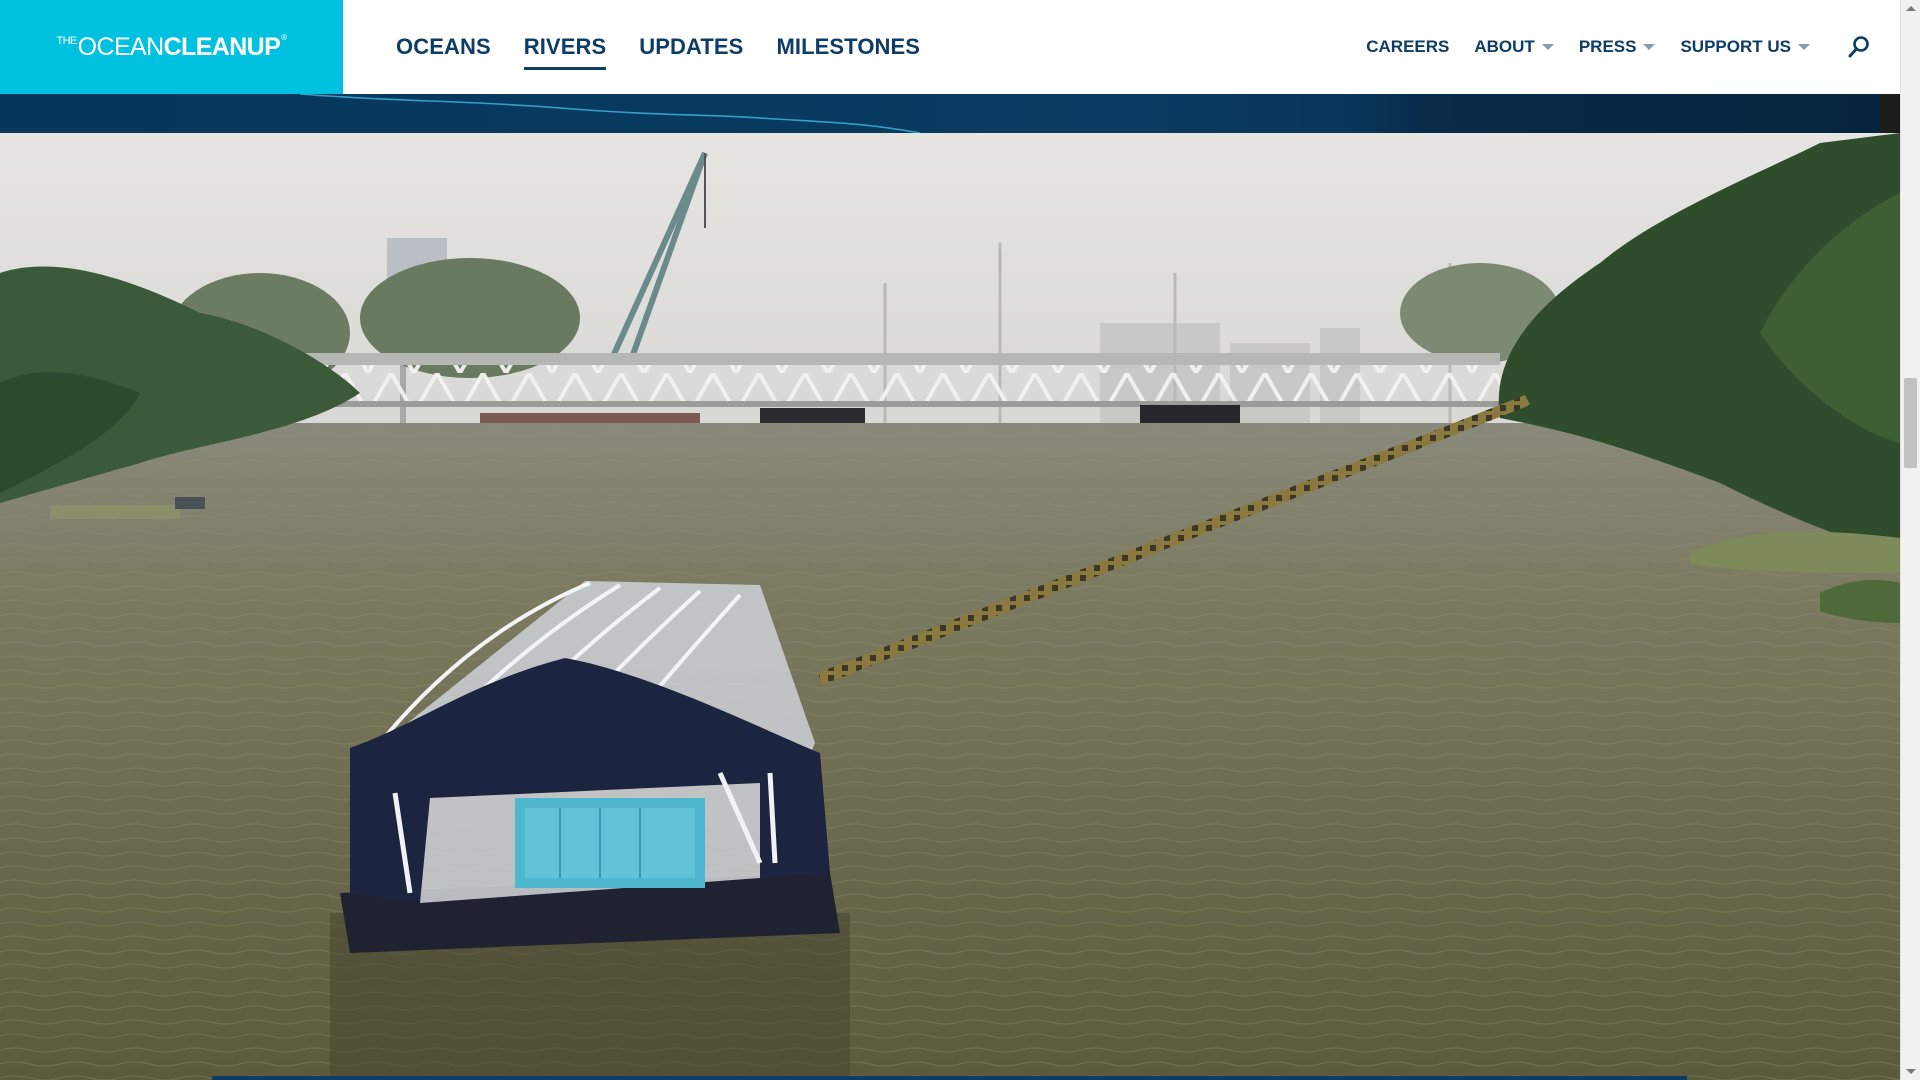 The height and width of the screenshot is (1080, 1920). I want to click on scroll-thumb, so click(1910, 423).